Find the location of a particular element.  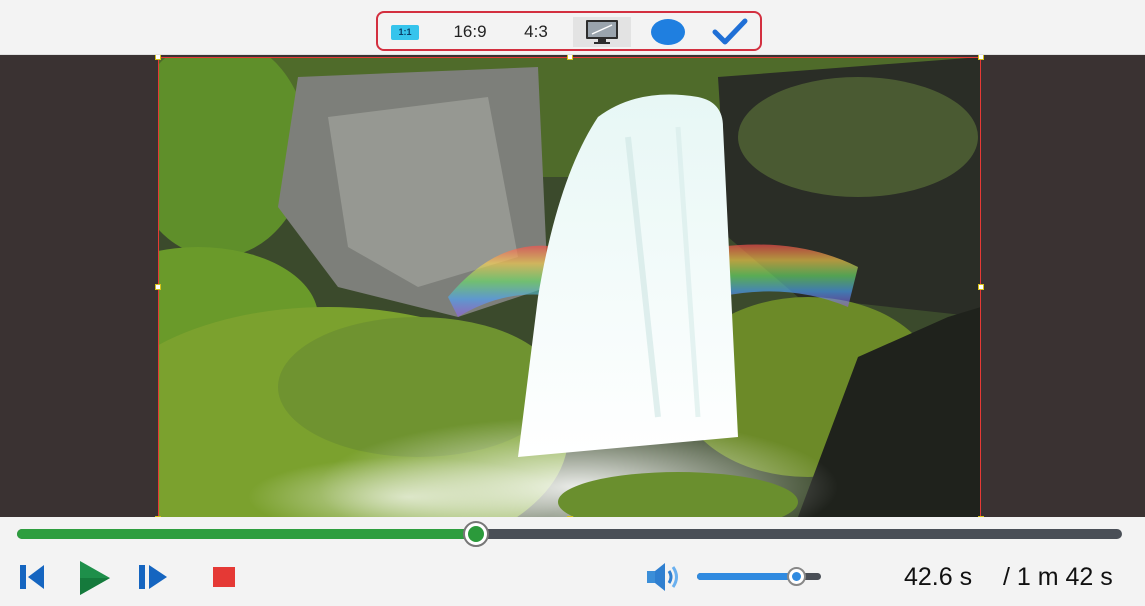

volume-slider is located at coordinates (759, 576).